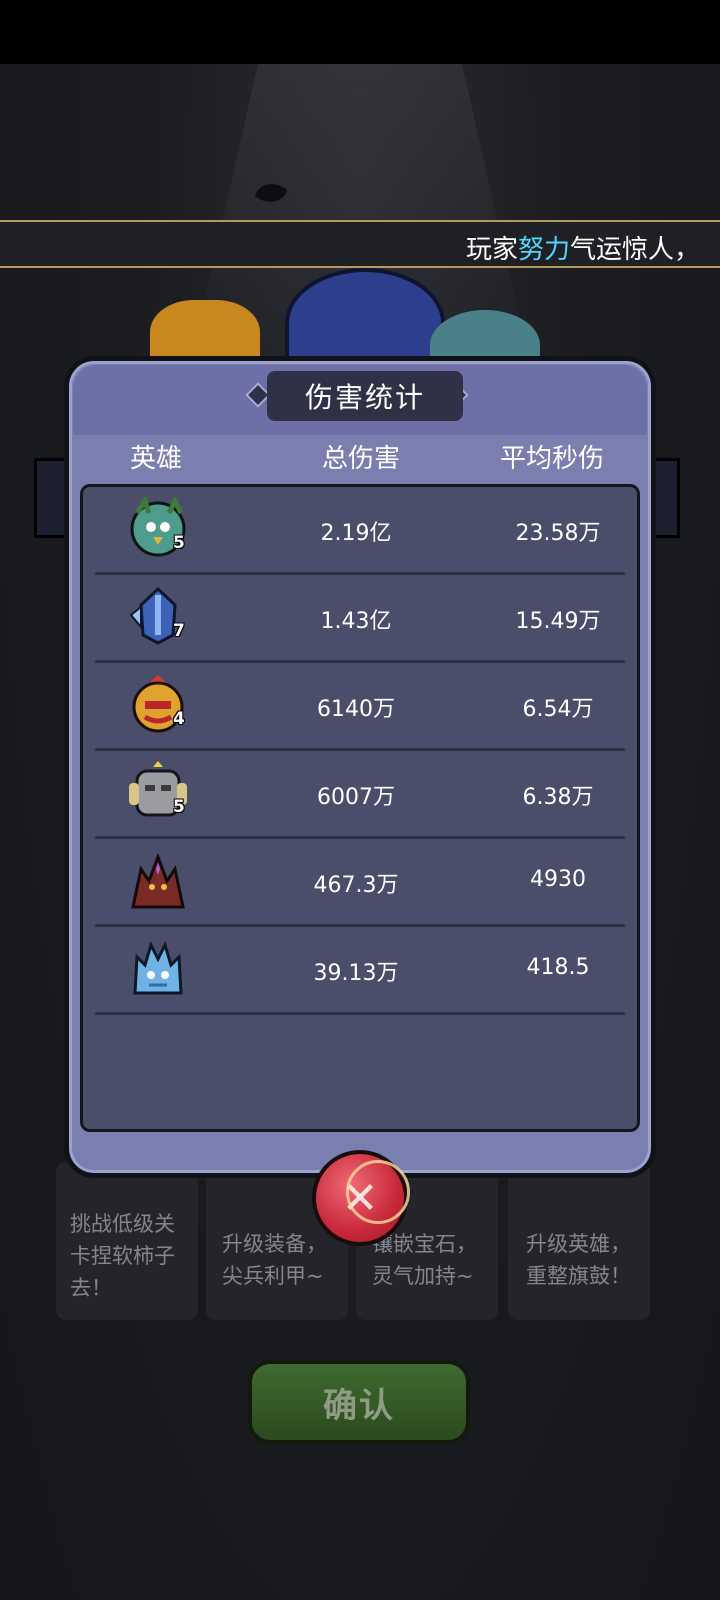 The height and width of the screenshot is (1600, 720). I want to click on hint-card-1-text: 挑战低级关卡捏软柿子去！, so click(122, 1256).